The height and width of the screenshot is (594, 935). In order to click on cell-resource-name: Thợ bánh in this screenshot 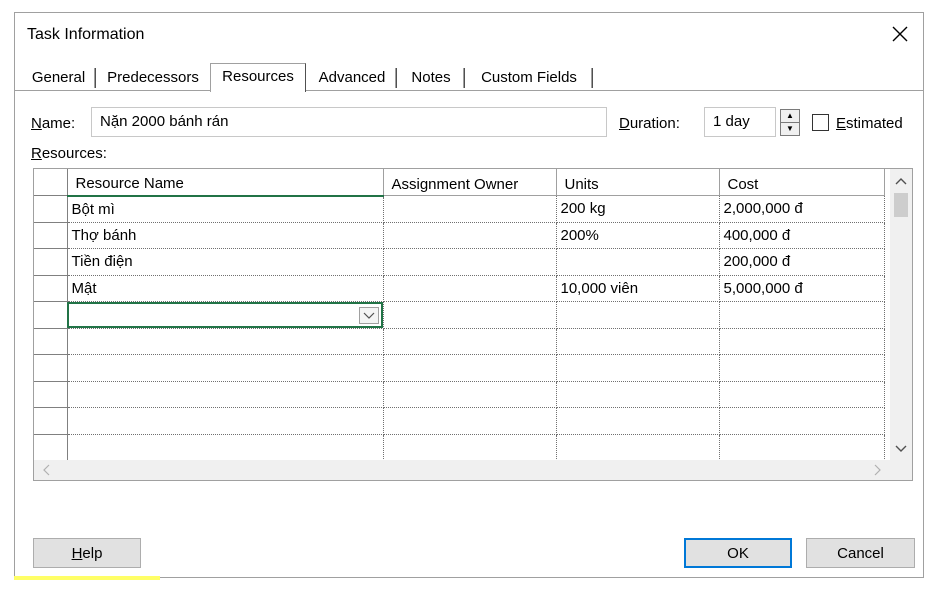, I will do `click(225, 235)`.